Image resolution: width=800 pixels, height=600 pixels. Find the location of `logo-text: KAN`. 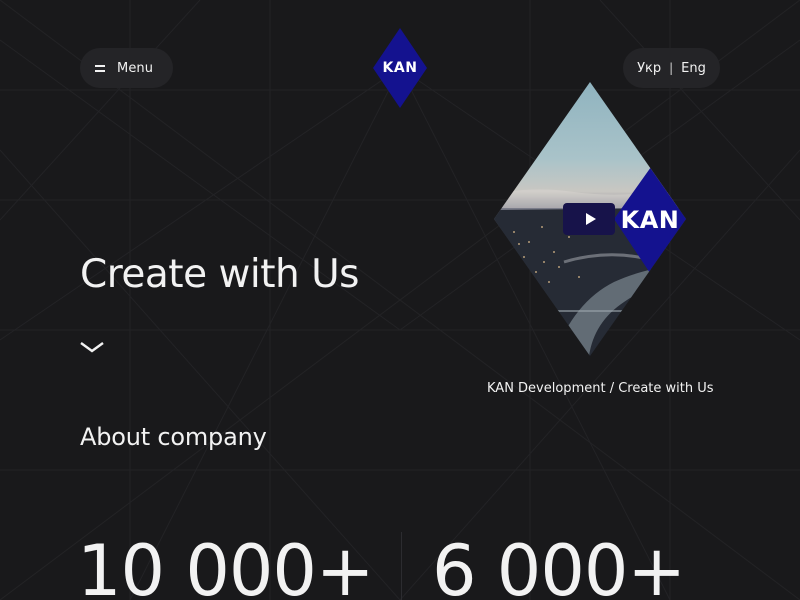

logo-text: KAN is located at coordinates (400, 68).